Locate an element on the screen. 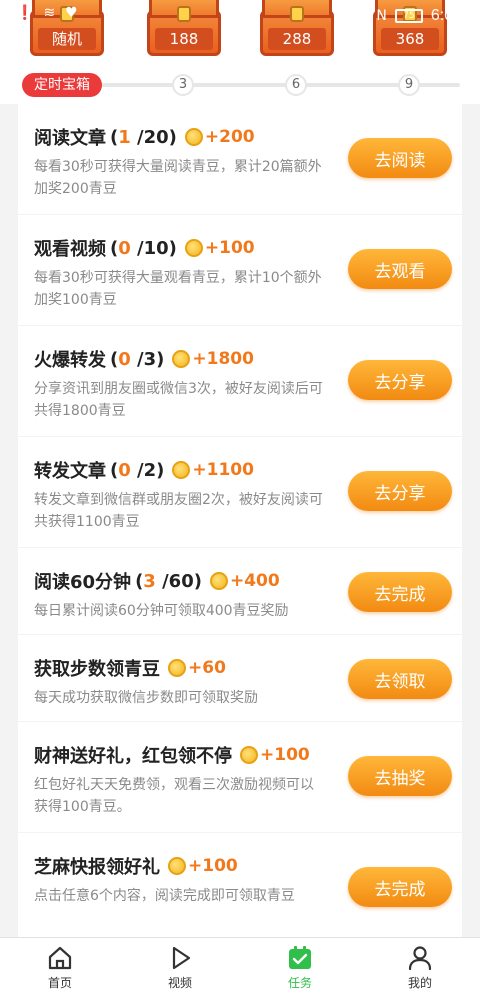 This screenshot has height=997, width=480. task-card: 芝麻快报领好礼 +100 点击任意6个内容，阅读完成即可领取青豆 去完成 is located at coordinates (240, 888).